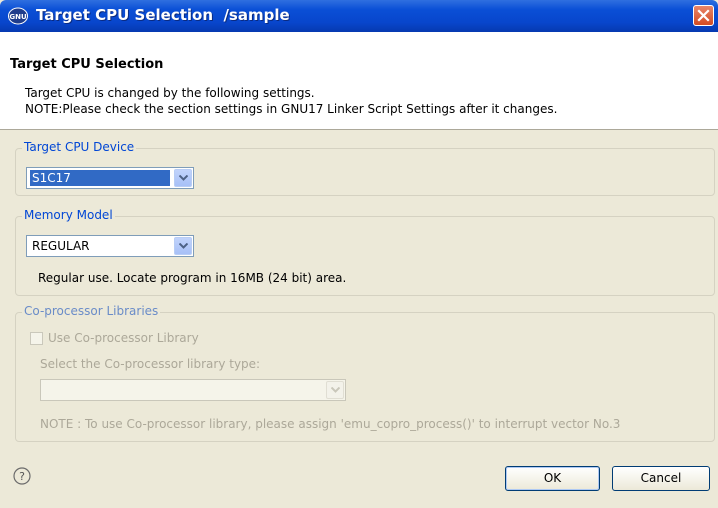  I want to click on use-coprocessor-label: Use Co-processor Library, so click(123, 338).